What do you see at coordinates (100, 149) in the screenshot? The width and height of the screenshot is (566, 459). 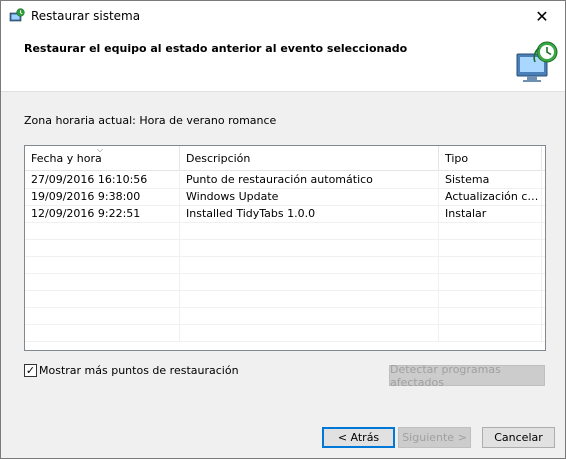 I see `sort-indicator-icon: ⌵` at bounding box center [100, 149].